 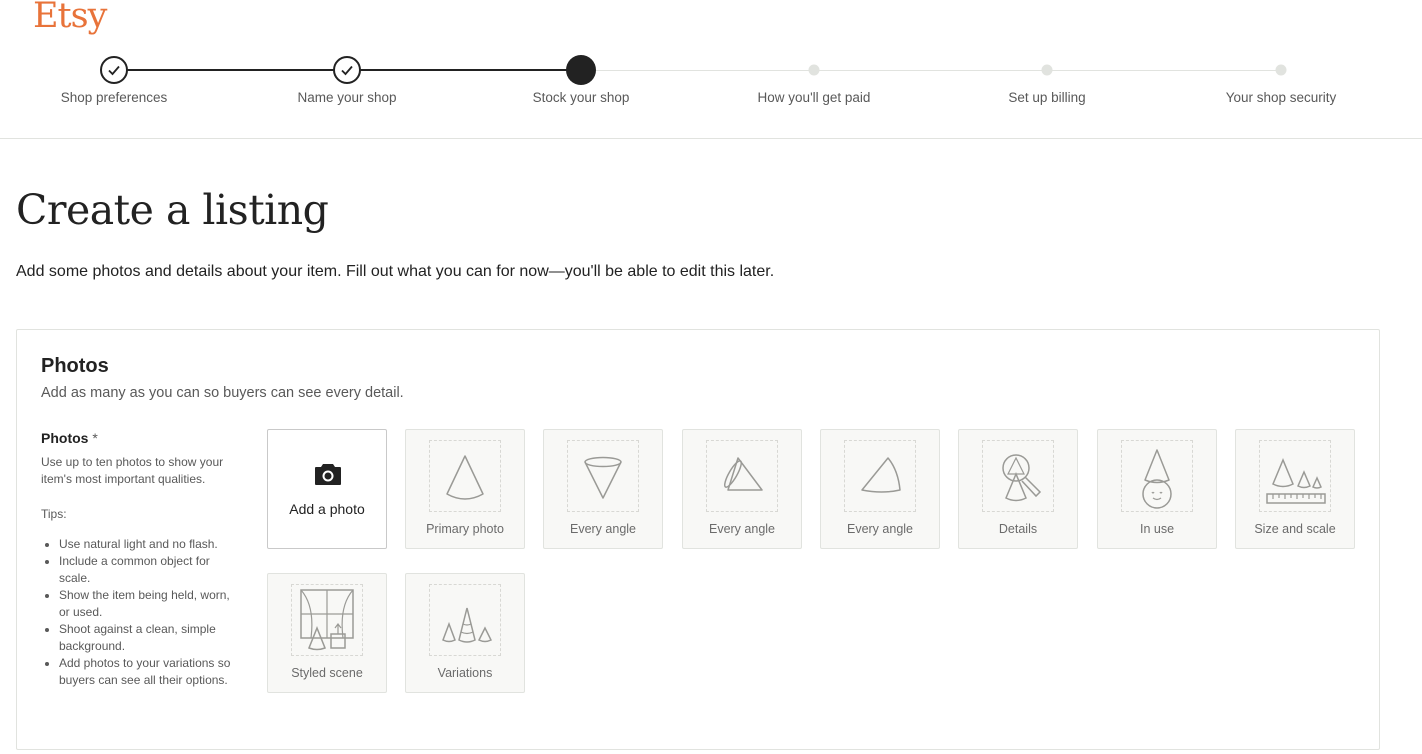 I want to click on current-step-dot, so click(x=581, y=70).